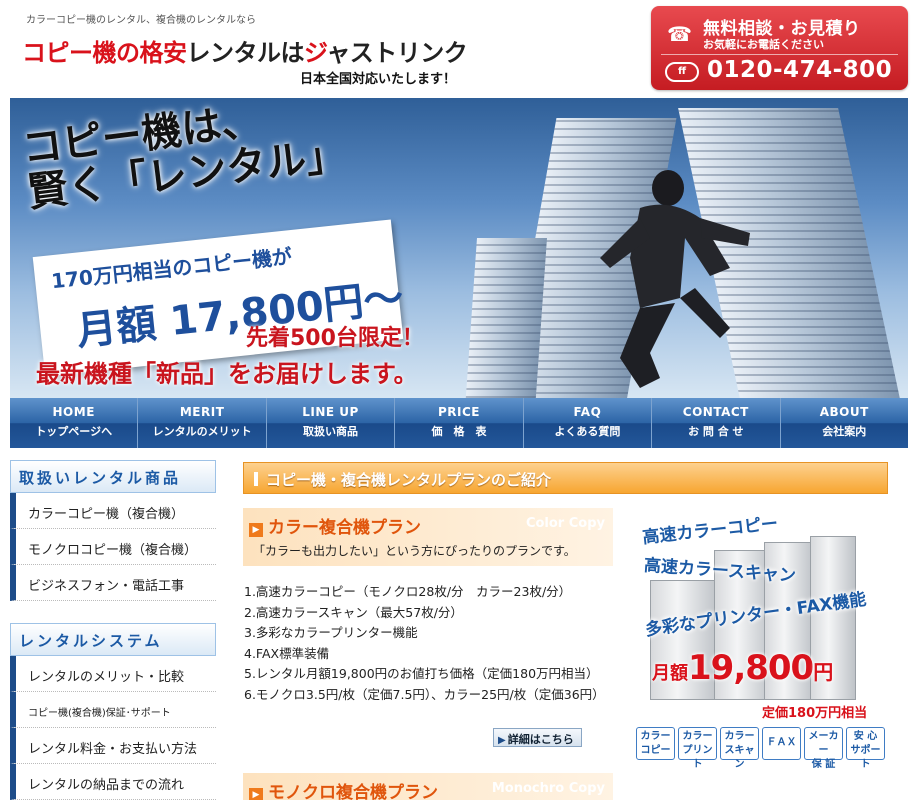 Image resolution: width=918 pixels, height=800 pixels. What do you see at coordinates (844, 431) in the screenshot?
I see `nav-about-jp: 会社案内` at bounding box center [844, 431].